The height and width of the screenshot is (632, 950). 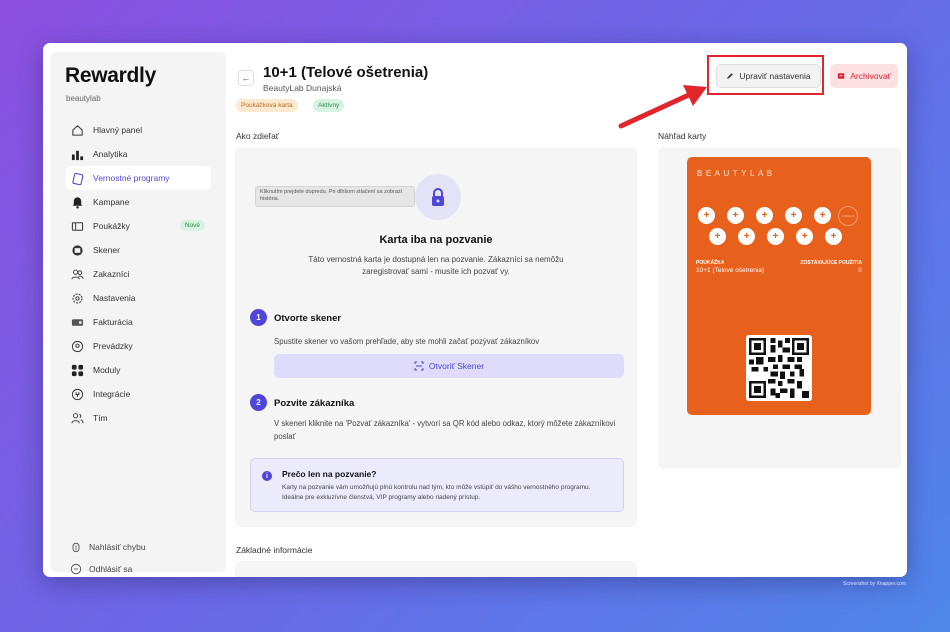 What do you see at coordinates (77, 155) in the screenshot?
I see `bar-chart-icon` at bounding box center [77, 155].